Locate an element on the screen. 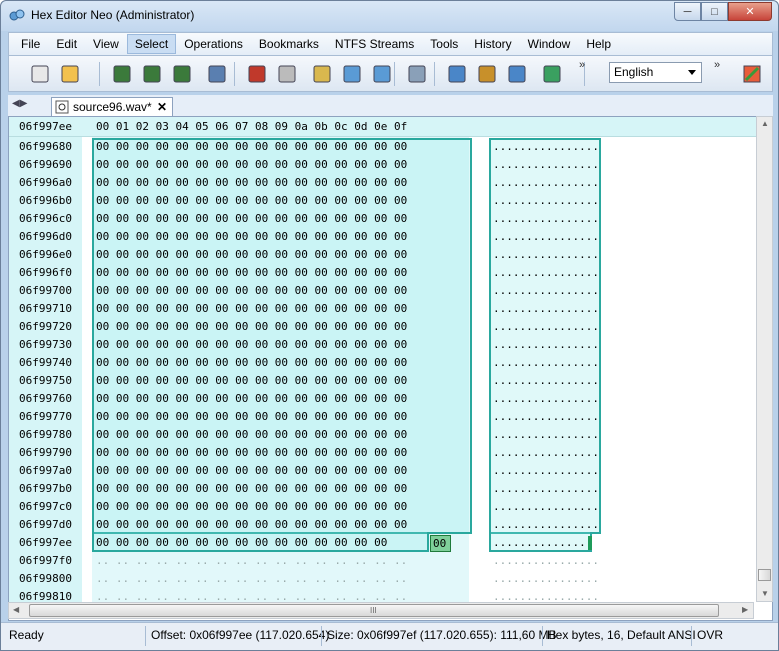 Image resolution: width=779 pixels, height=651 pixels. open-folder-icon is located at coordinates (70, 74).